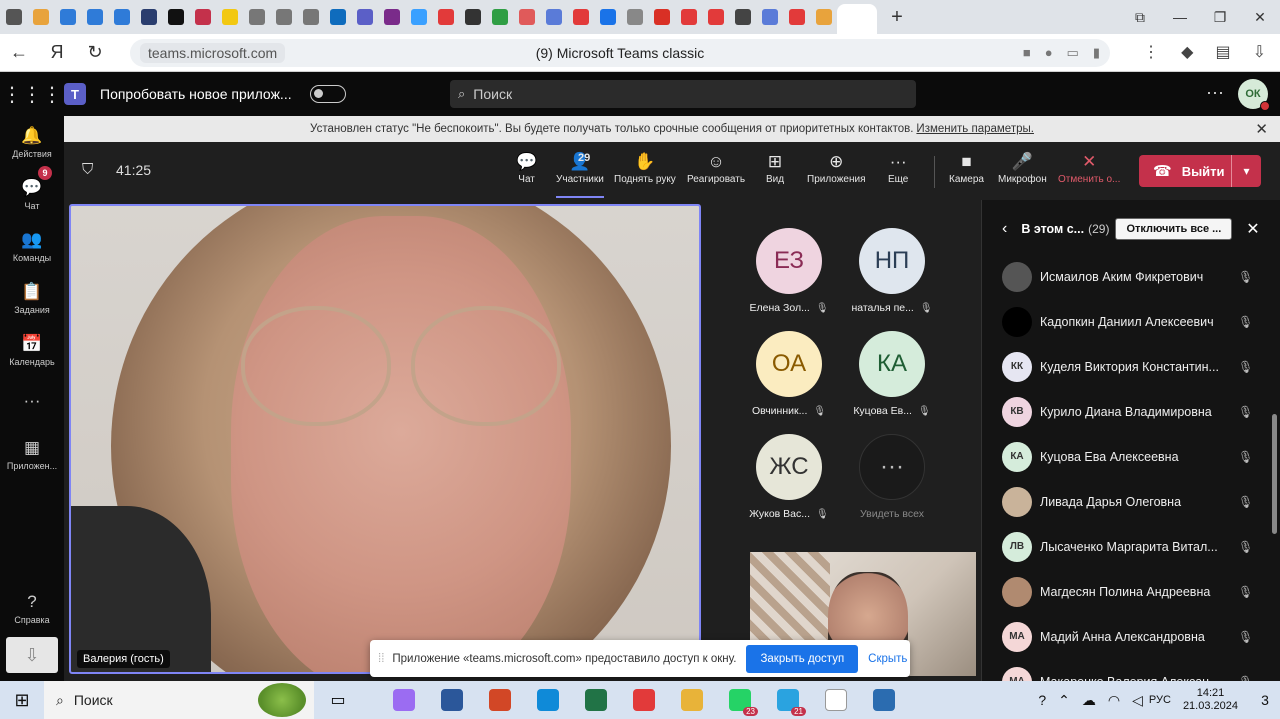 The height and width of the screenshot is (719, 1280). What do you see at coordinates (789, 278) in the screenshot?
I see `participant-tile: ЕЗ Елена Зол... 🎙` at bounding box center [789, 278].